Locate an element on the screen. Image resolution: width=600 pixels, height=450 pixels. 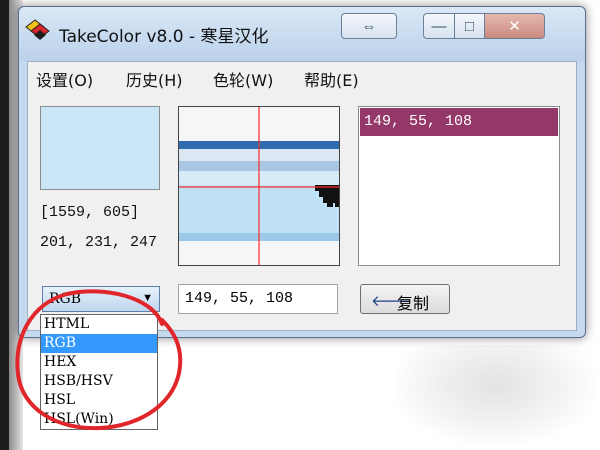
window-title: TakeColor v8.0 - 寒星汉化 is located at coordinates (164, 37).